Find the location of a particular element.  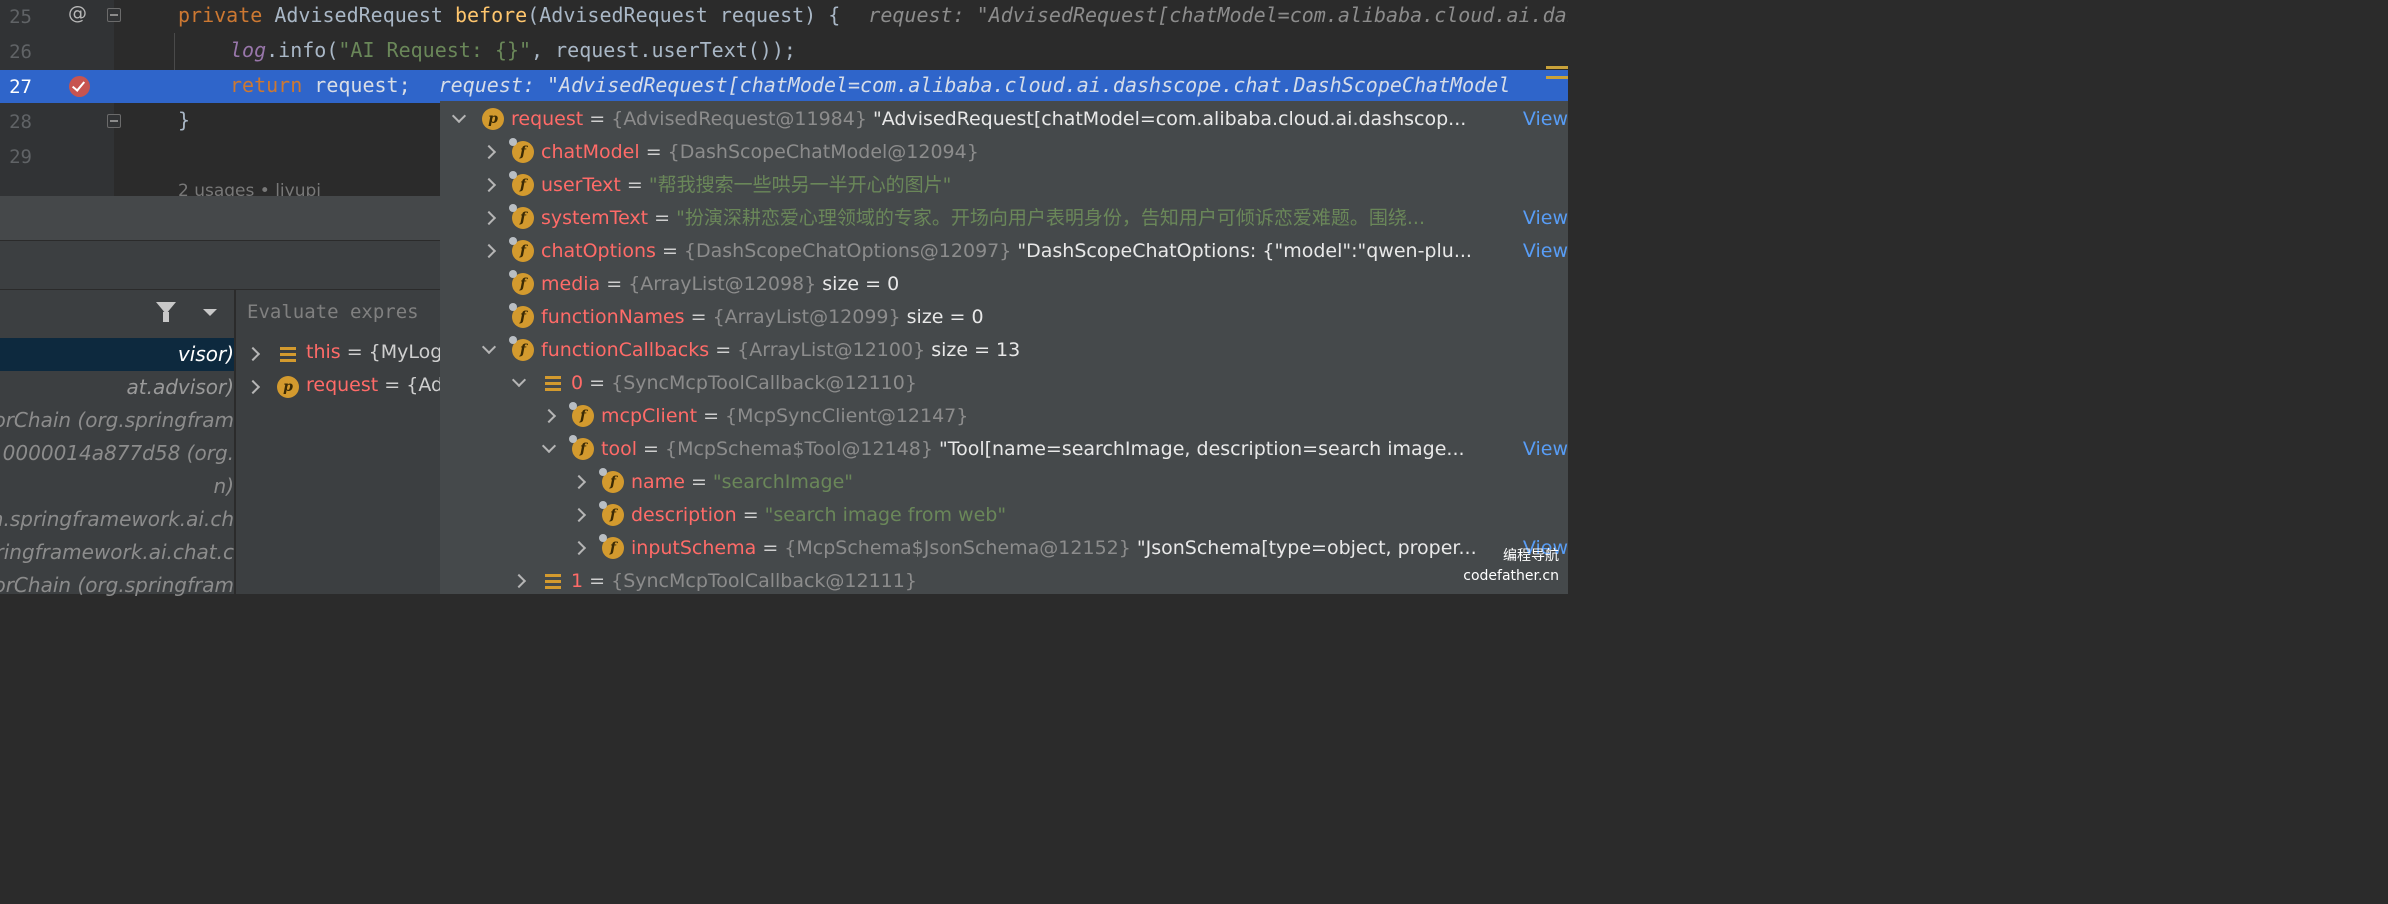

tree-node: 1 = {SyncMcpToolCallback@12111} is located at coordinates (1040, 581).